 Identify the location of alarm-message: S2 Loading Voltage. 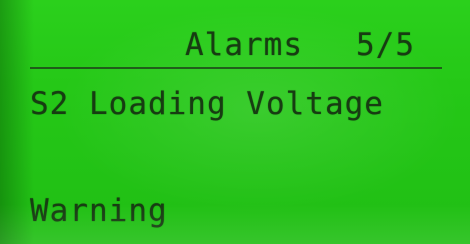
(207, 104).